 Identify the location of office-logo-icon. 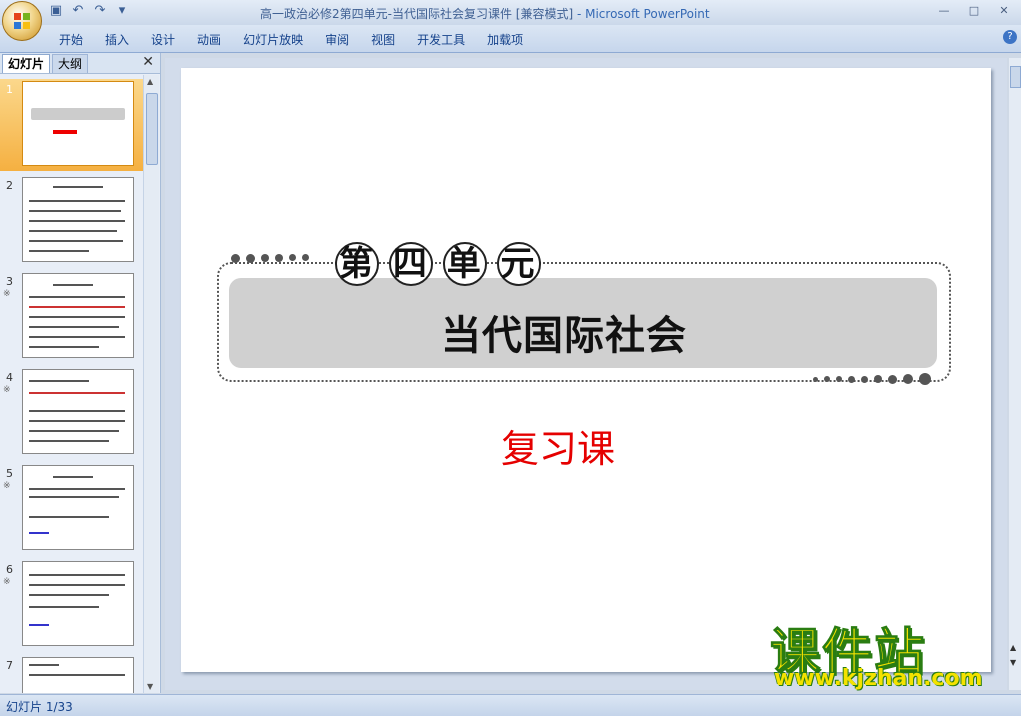
(22, 21).